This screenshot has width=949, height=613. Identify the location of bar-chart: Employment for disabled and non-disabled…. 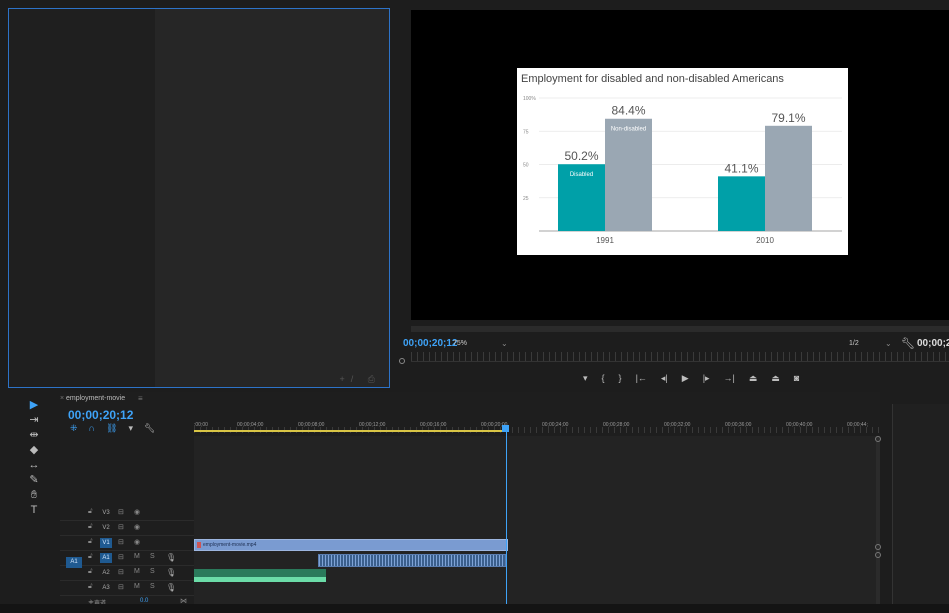
(681, 159).